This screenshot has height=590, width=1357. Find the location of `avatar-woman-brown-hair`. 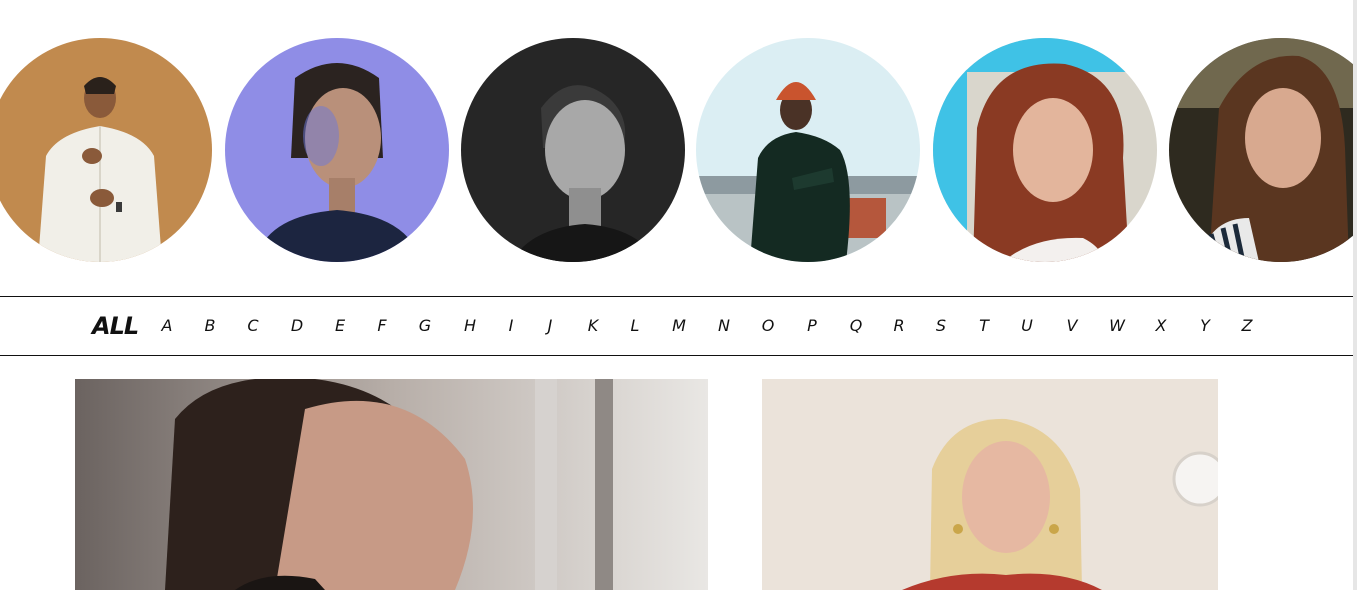

avatar-woman-brown-hair is located at coordinates (1261, 150).